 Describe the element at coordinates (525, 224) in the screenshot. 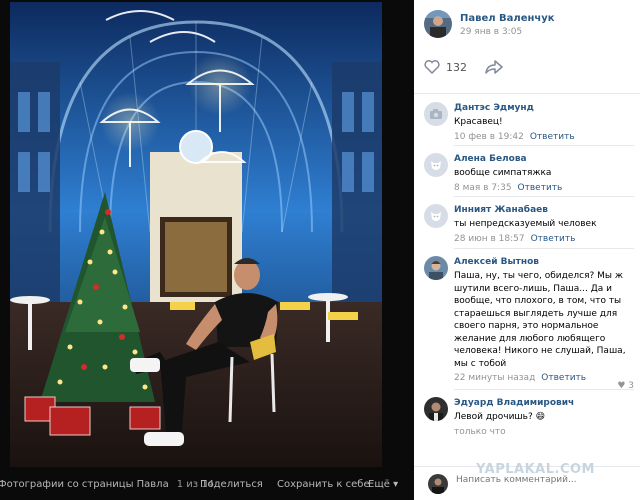

I see `comment-text: ты непредсказуемый человек` at that location.